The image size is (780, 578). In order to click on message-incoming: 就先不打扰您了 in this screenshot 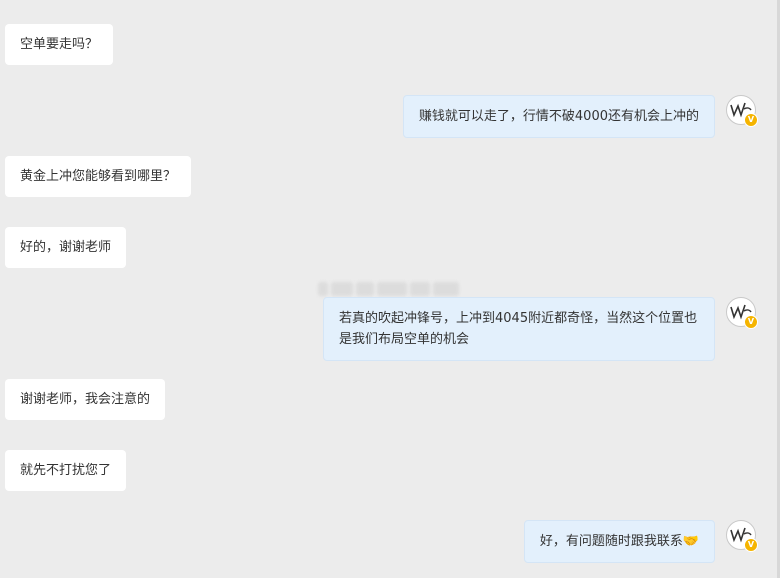, I will do `click(66, 470)`.